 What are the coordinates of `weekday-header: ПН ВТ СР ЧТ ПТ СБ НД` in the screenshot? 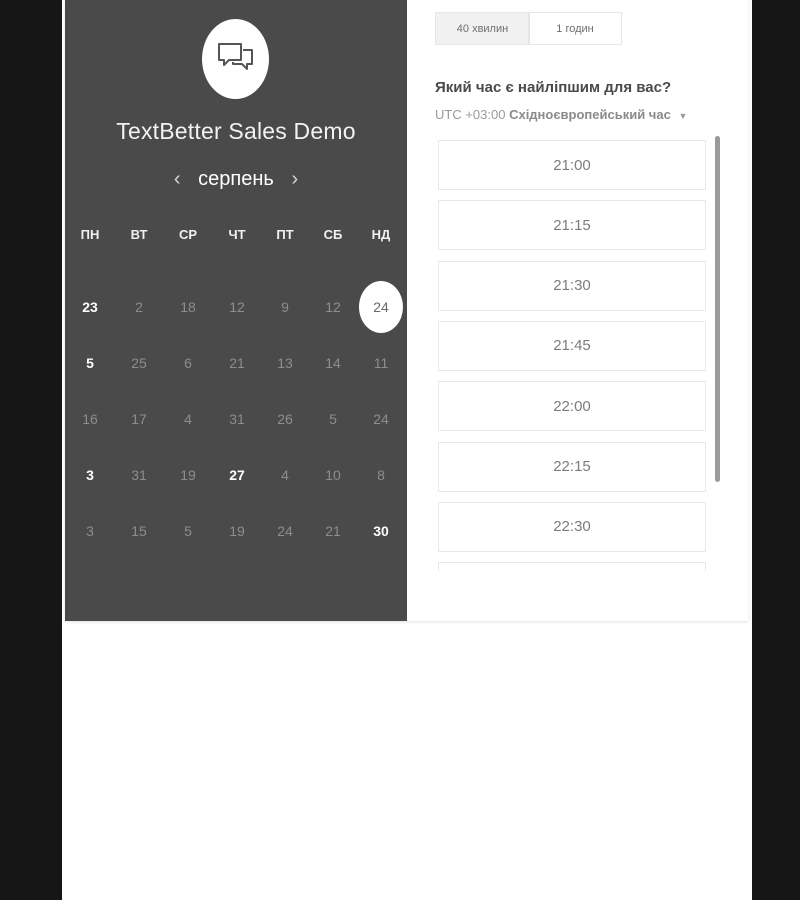 It's located at (237, 236).